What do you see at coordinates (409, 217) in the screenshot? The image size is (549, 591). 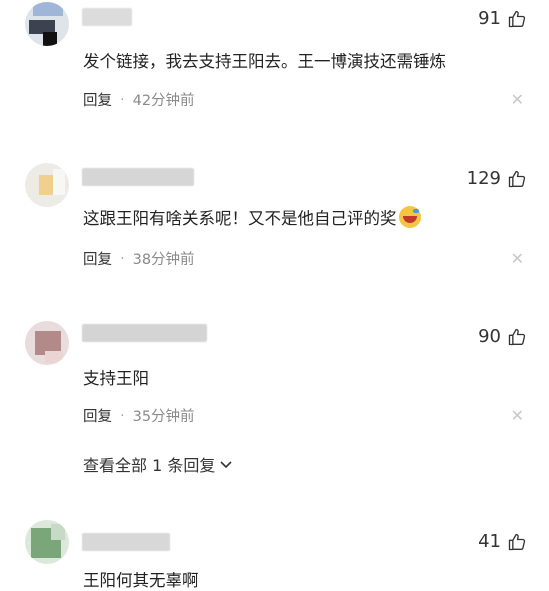 I see `laughing-crying-emoji-icon` at bounding box center [409, 217].